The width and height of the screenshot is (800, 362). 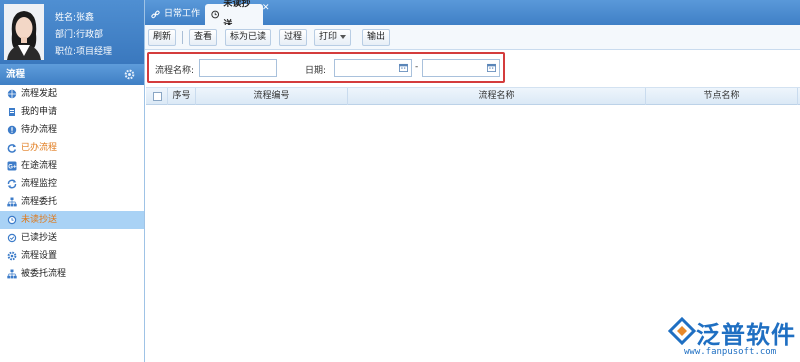 I want to click on search-panel: 流程名称: 日期: -, so click(x=326, y=67).